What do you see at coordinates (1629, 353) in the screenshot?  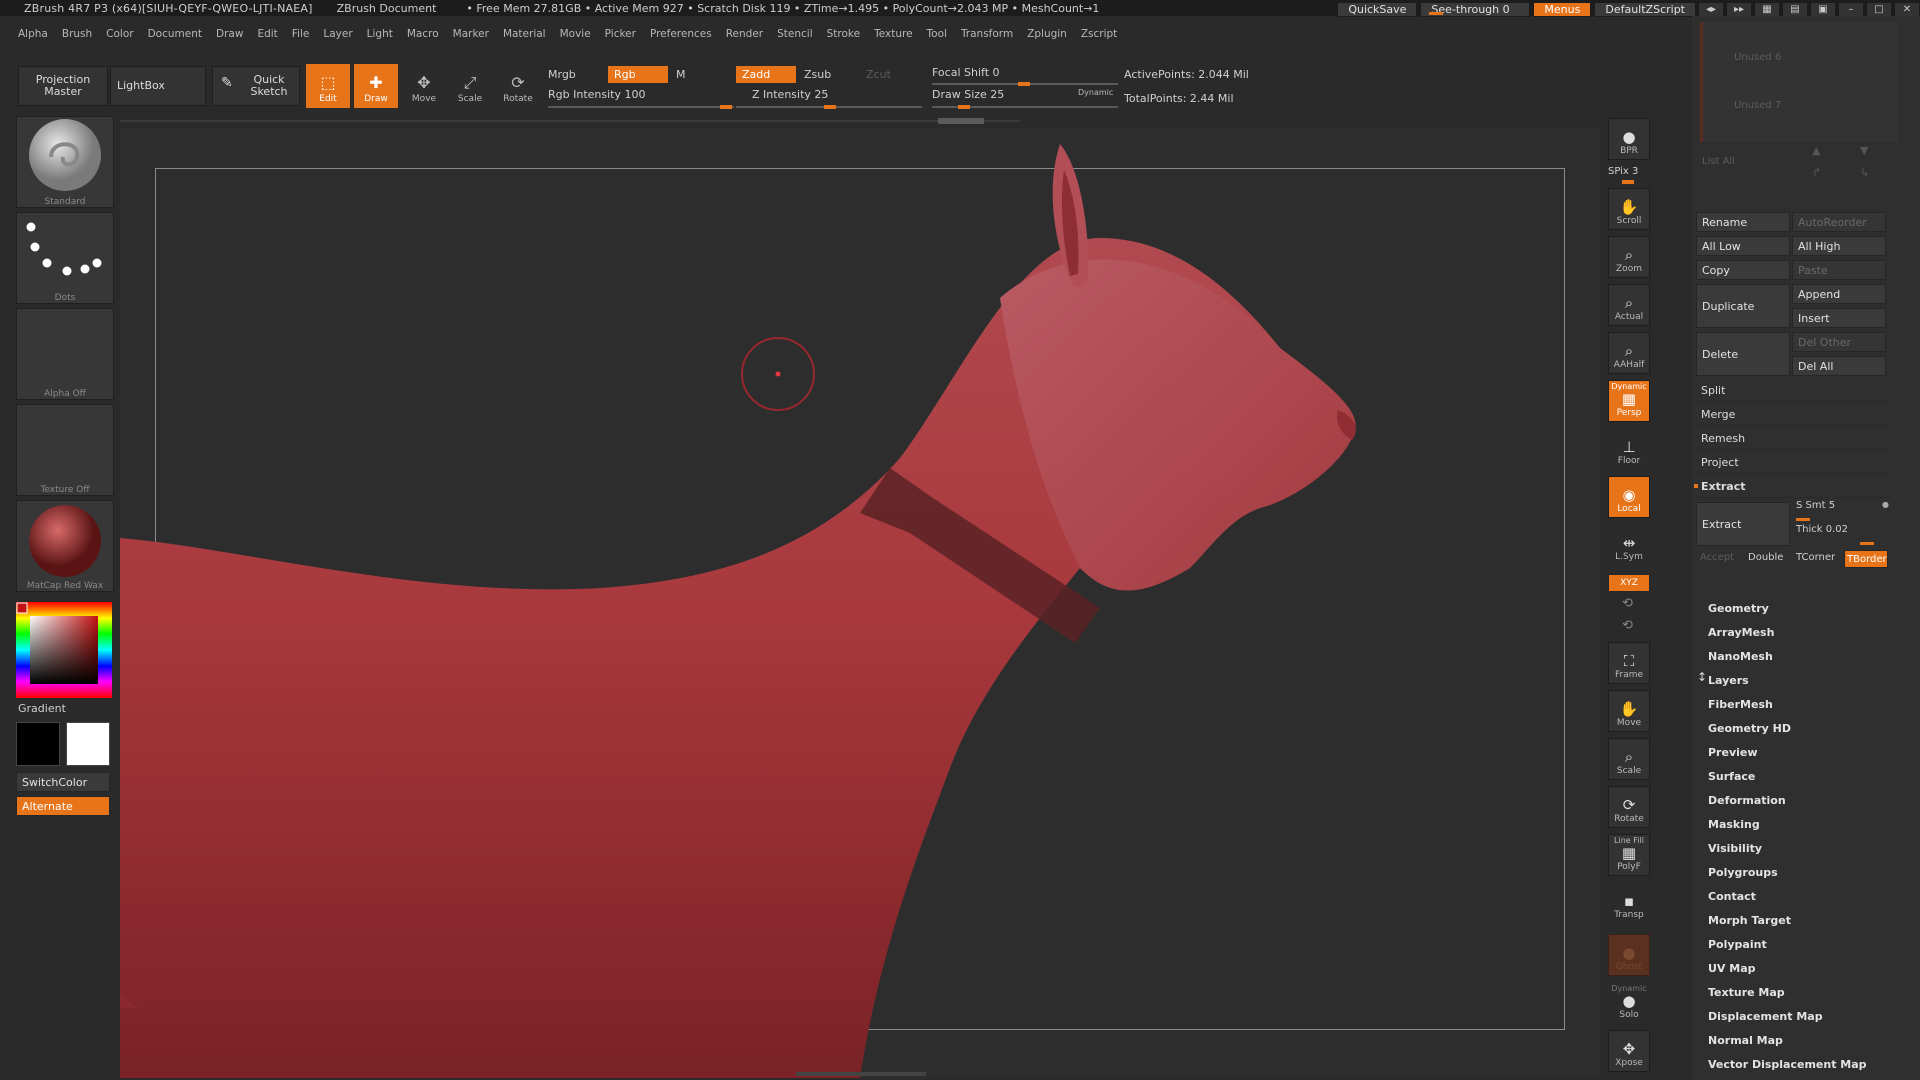 I see `aahalf-button: ⌕ AAHalf` at bounding box center [1629, 353].